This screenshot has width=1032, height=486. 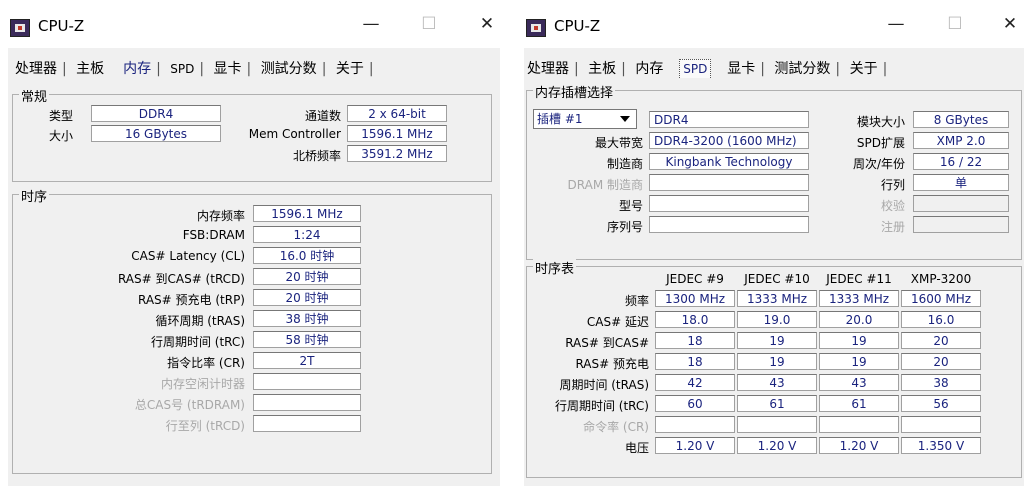 I want to click on timing-label: 行至列 (tRCD), so click(x=205, y=426).